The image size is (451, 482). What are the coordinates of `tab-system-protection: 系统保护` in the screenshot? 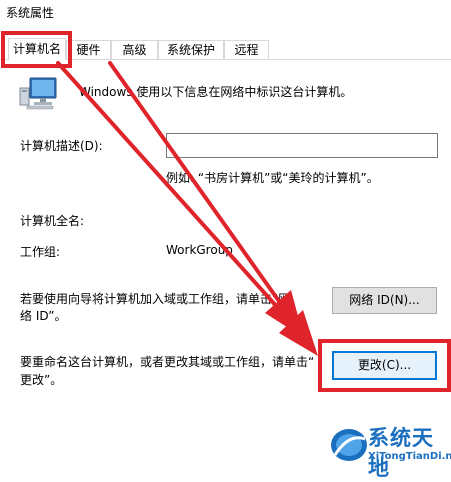 It's located at (191, 49).